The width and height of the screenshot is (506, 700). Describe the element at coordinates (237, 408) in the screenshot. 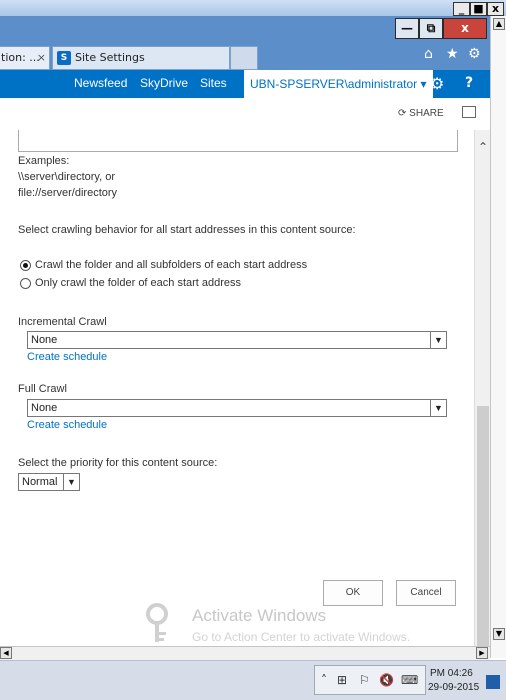

I see `full-crawl-select: None ▼` at that location.